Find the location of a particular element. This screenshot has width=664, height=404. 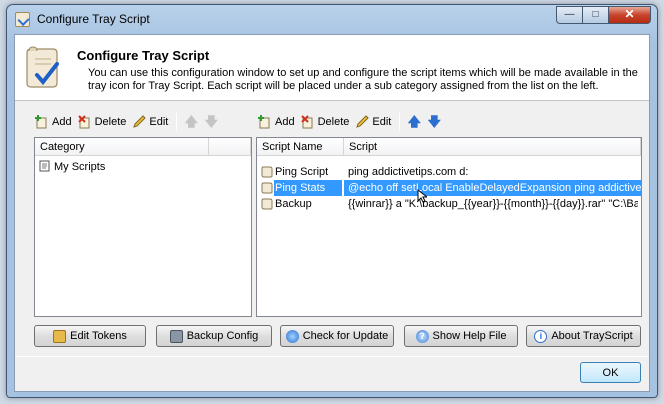

category-delete-label: Delete is located at coordinates (110, 122).